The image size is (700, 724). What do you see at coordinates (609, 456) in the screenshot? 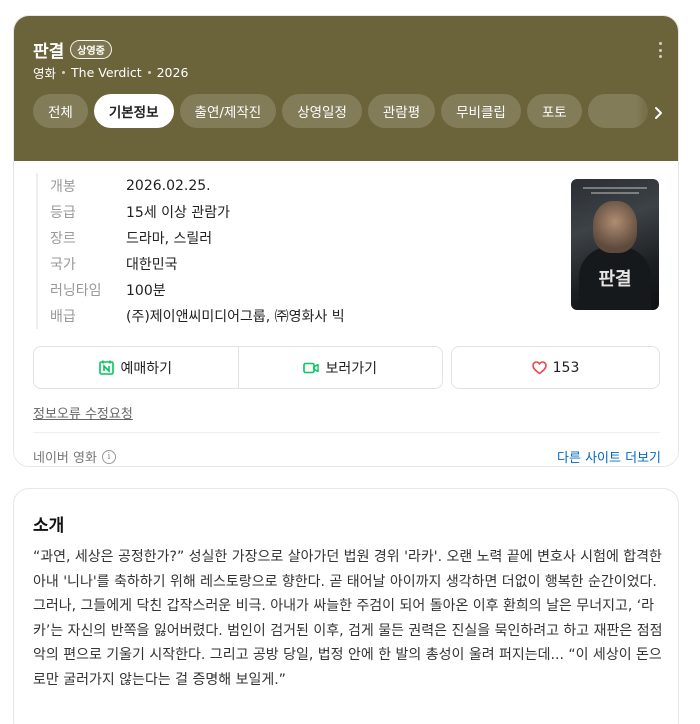
I see `more-sites-link: 다른 사이트 더보기` at bounding box center [609, 456].